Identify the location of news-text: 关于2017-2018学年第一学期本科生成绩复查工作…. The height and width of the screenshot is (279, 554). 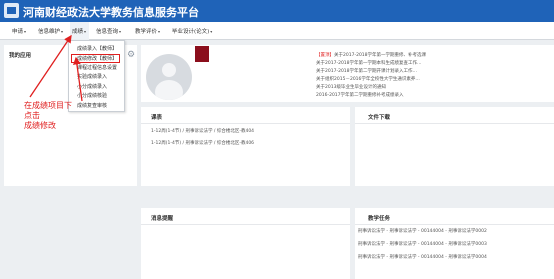
(369, 63).